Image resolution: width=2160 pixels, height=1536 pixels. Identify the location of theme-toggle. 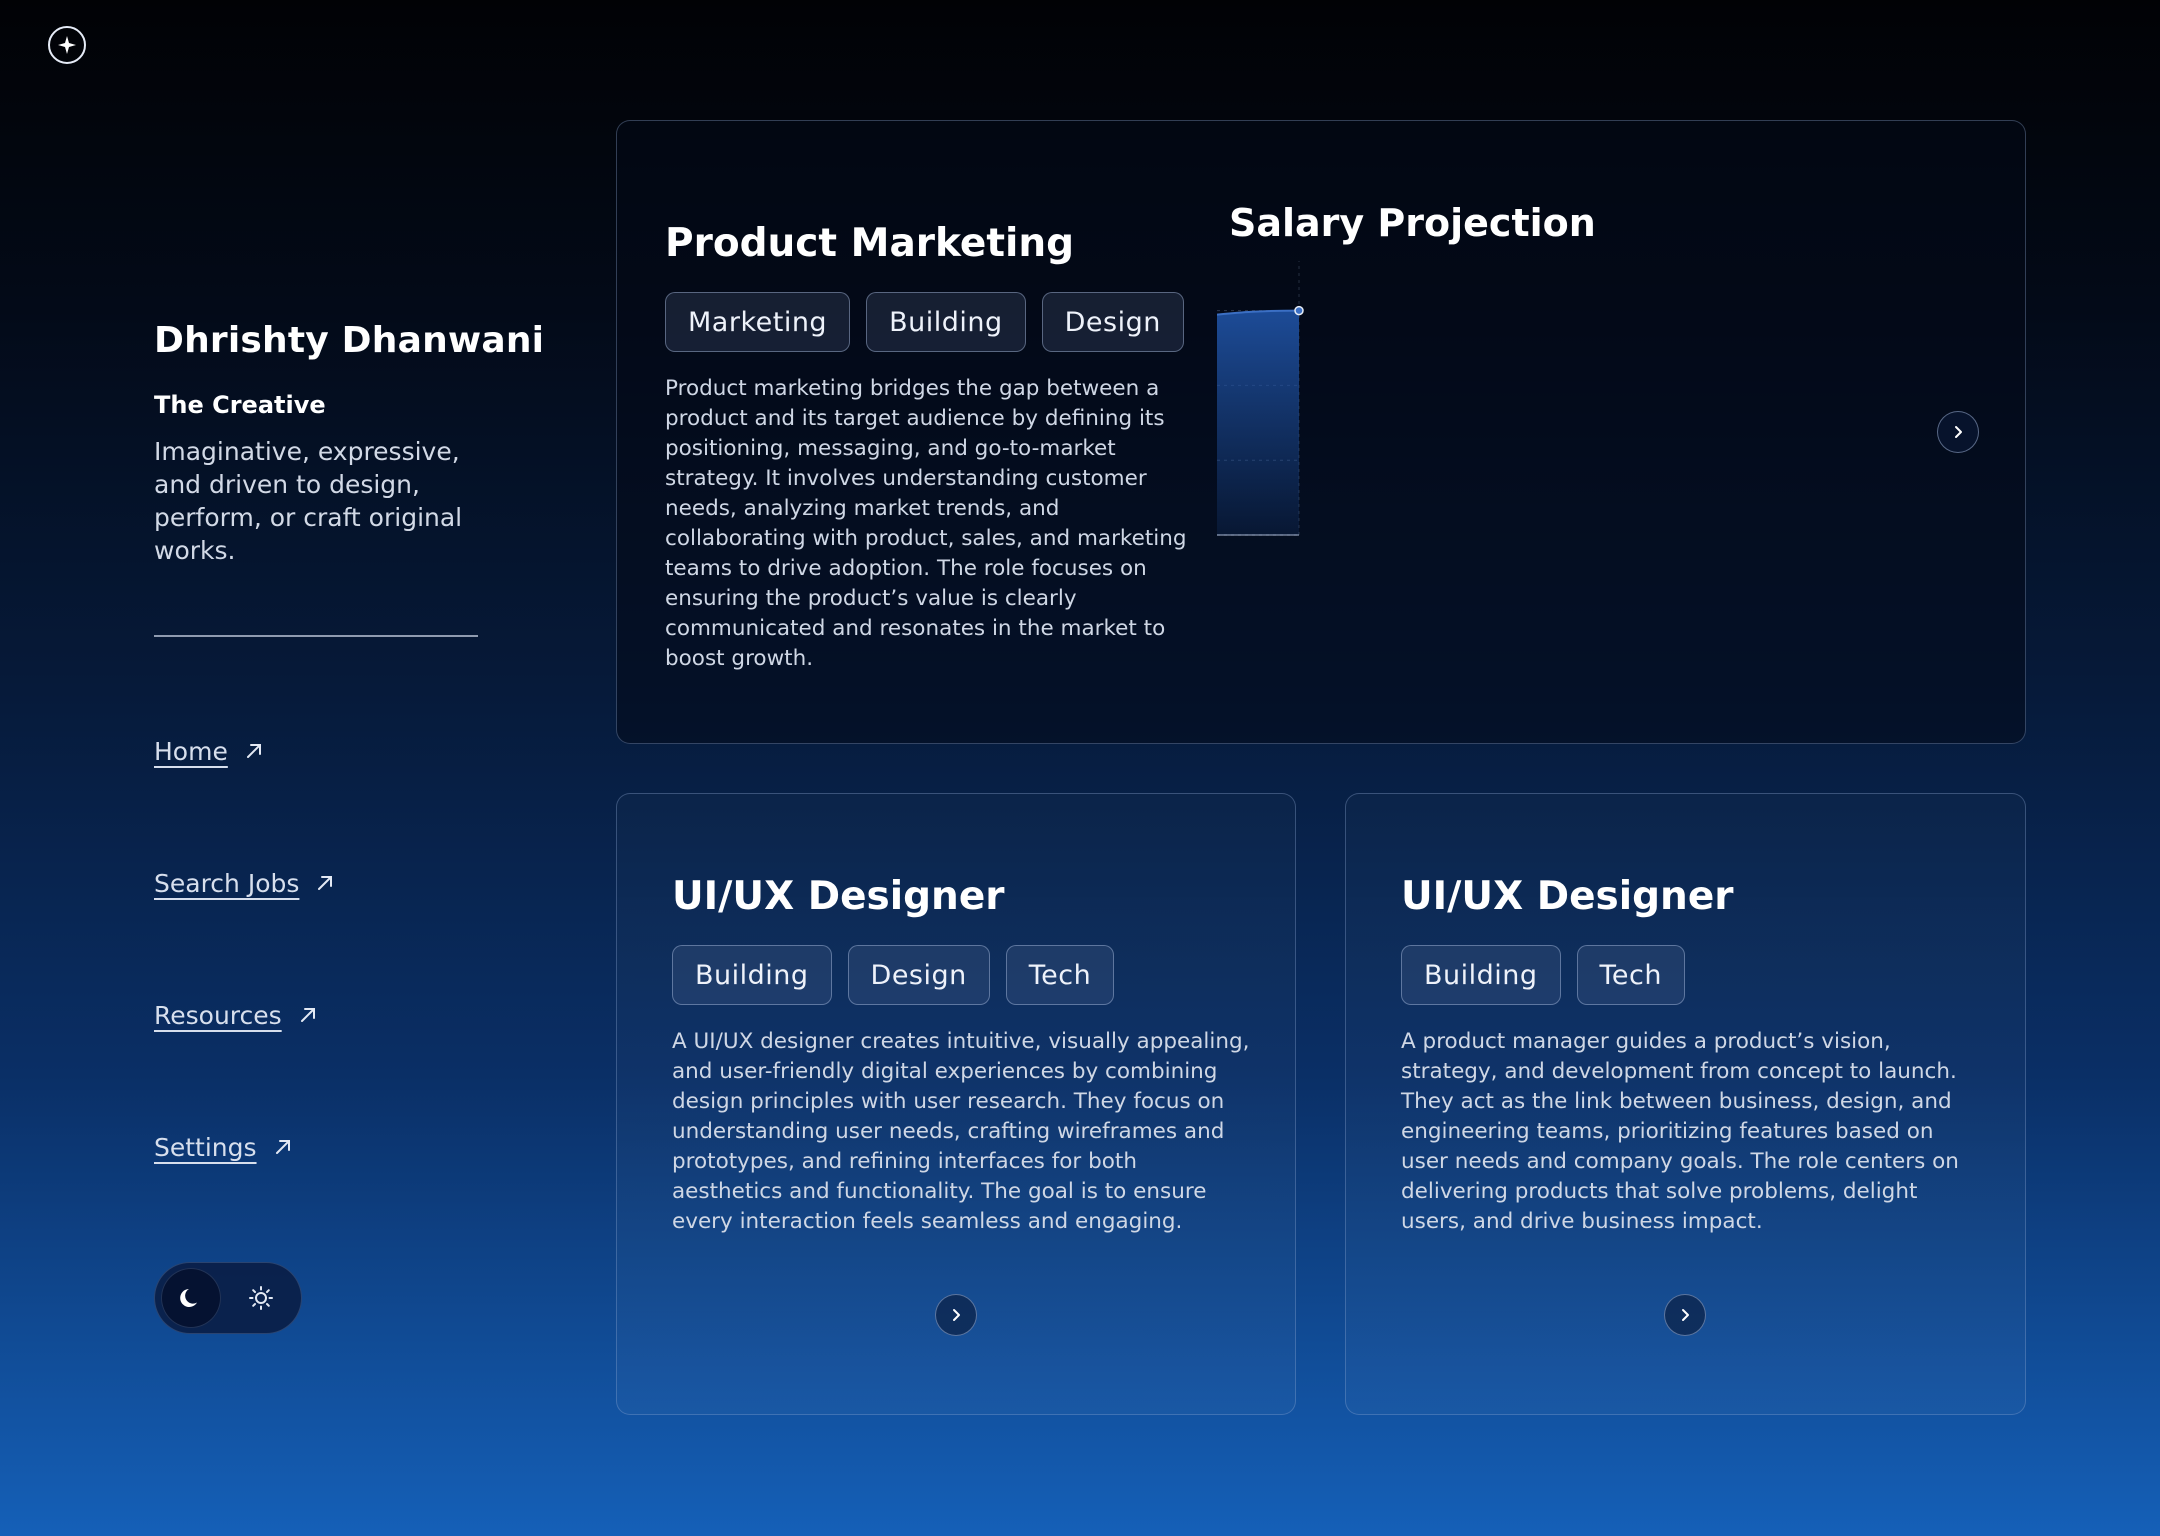
(228, 1298).